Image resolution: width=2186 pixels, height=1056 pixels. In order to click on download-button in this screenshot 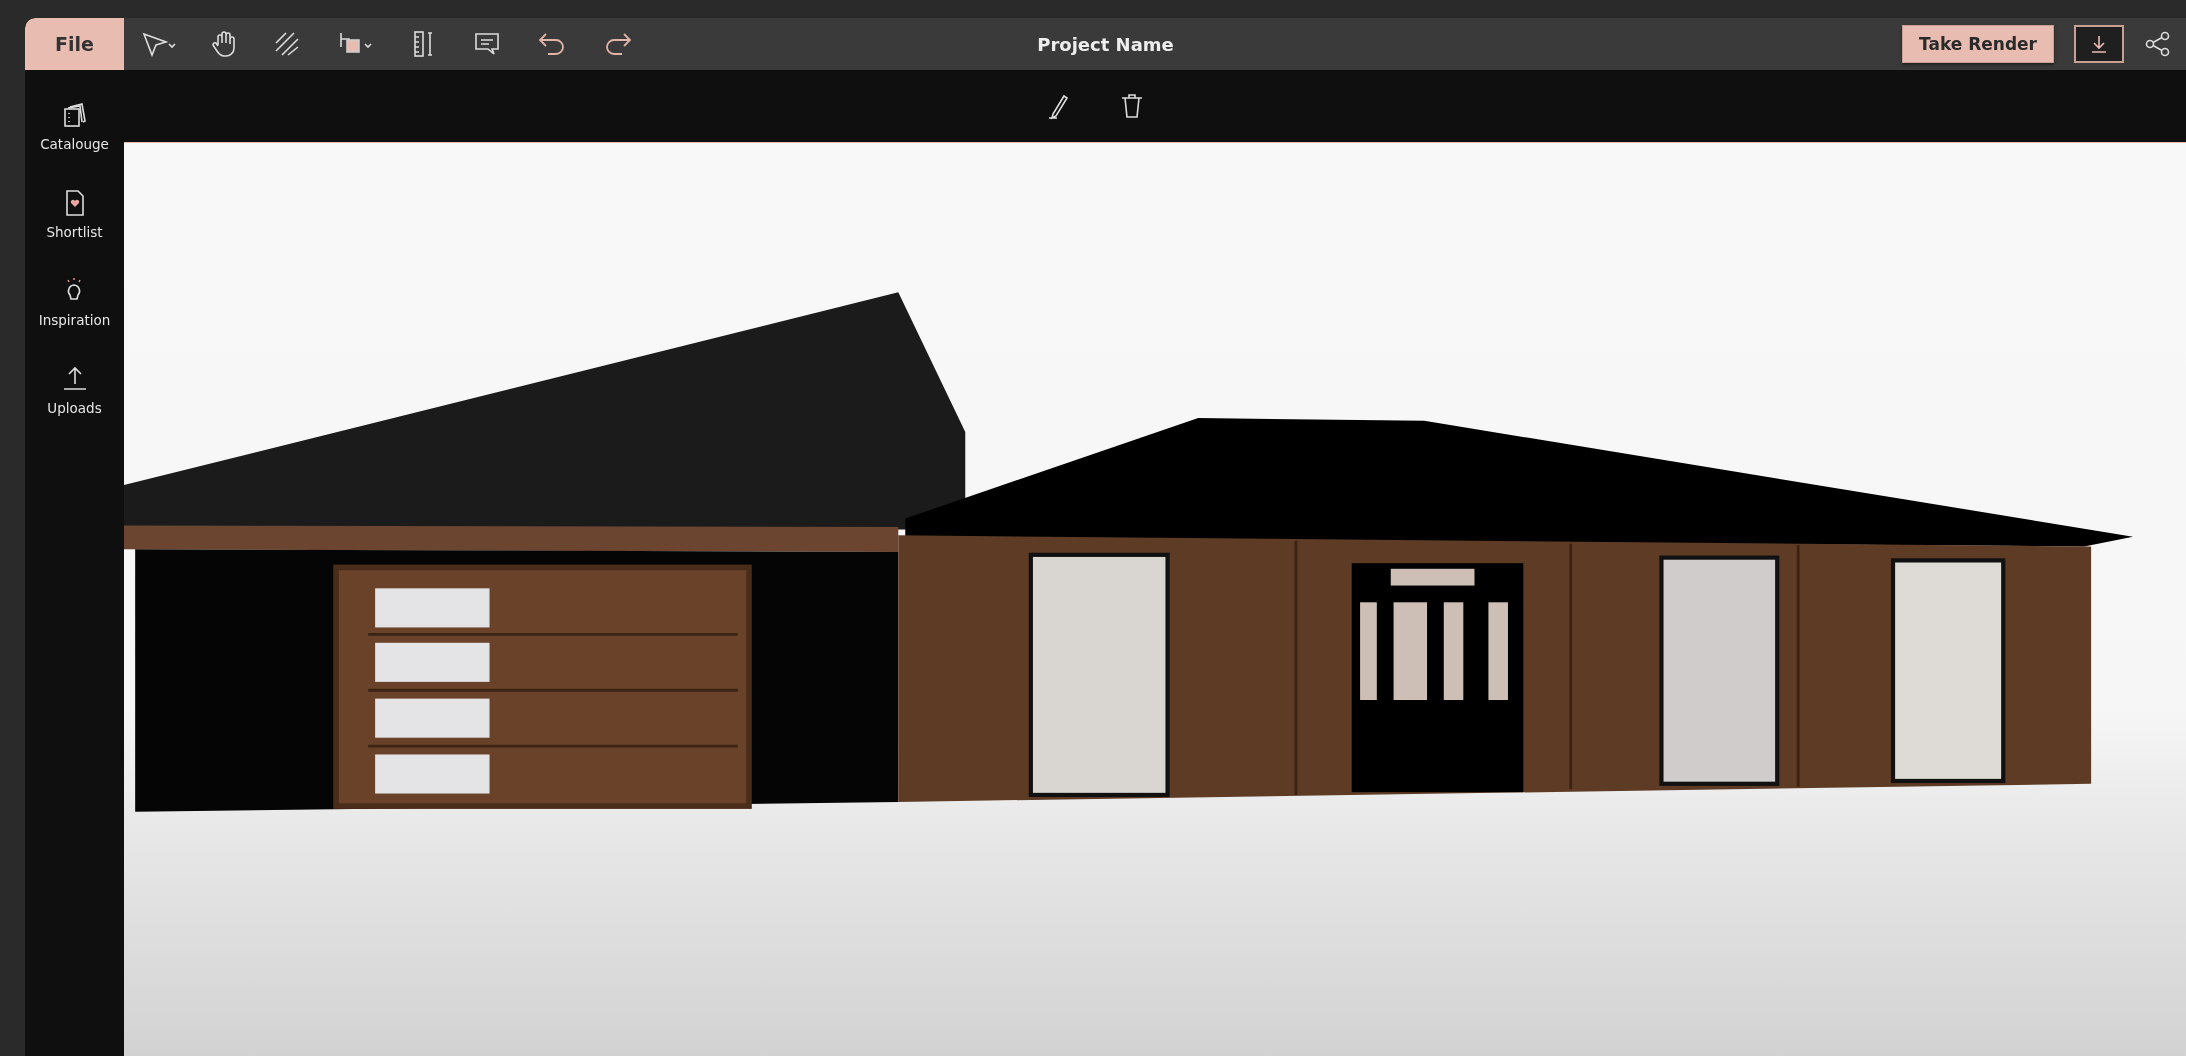, I will do `click(2099, 44)`.